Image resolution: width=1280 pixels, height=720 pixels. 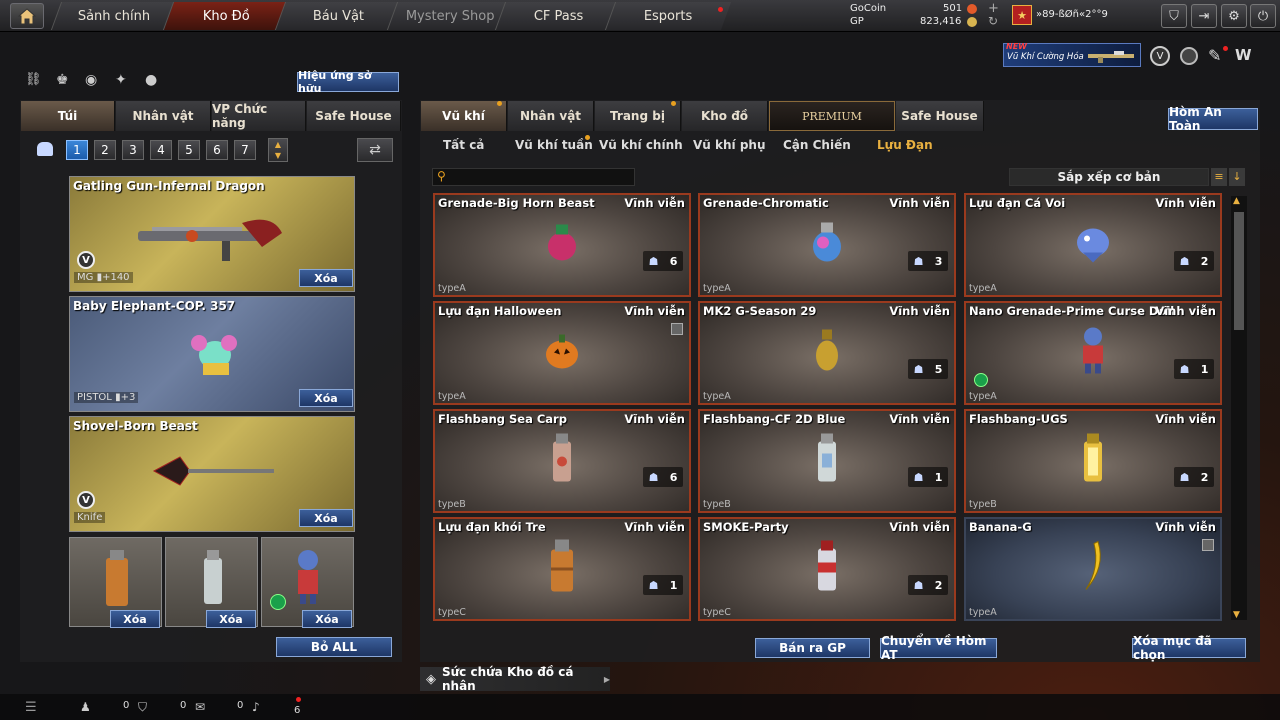 What do you see at coordinates (1111, 57) in the screenshot?
I see `rifle-icon` at bounding box center [1111, 57].